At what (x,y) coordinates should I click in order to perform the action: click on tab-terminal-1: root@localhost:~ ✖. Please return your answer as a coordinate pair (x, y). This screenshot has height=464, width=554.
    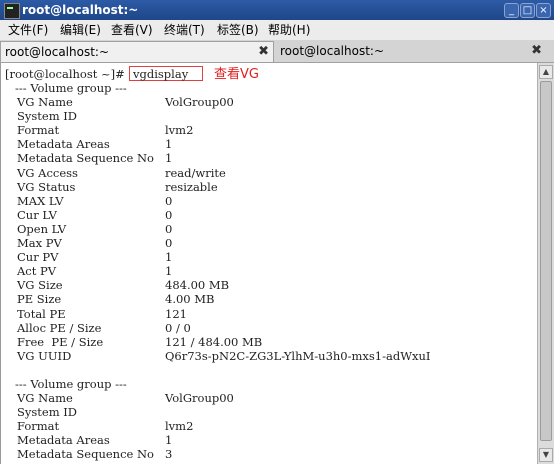
    Looking at the image, I should click on (137, 51).